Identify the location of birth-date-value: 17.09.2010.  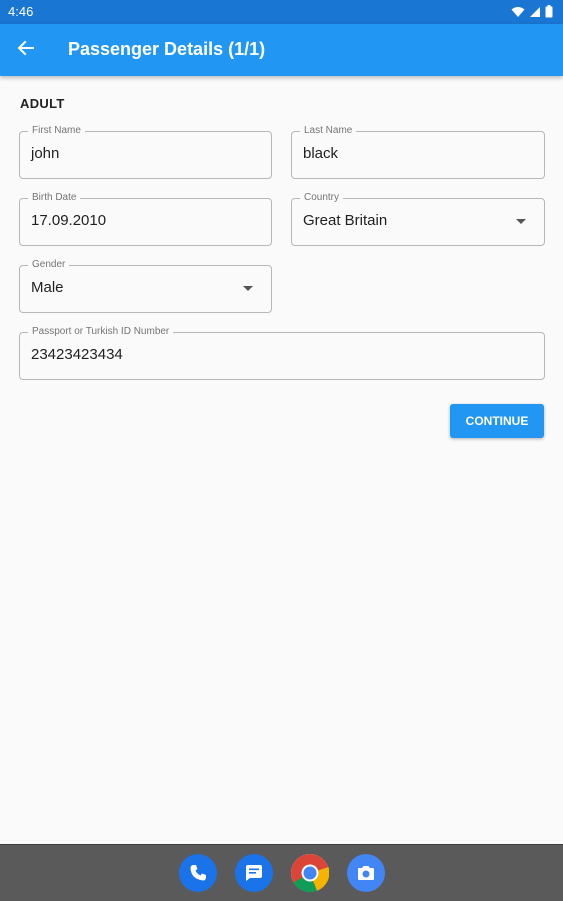
(69, 220).